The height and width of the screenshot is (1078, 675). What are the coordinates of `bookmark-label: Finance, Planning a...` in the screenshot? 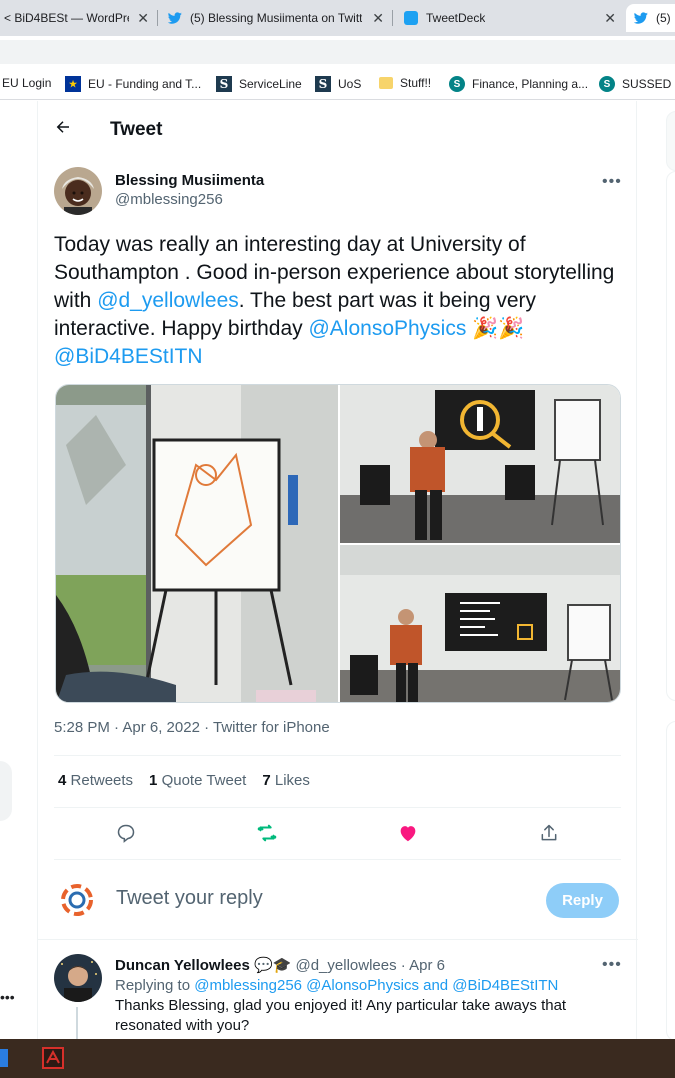 It's located at (530, 84).